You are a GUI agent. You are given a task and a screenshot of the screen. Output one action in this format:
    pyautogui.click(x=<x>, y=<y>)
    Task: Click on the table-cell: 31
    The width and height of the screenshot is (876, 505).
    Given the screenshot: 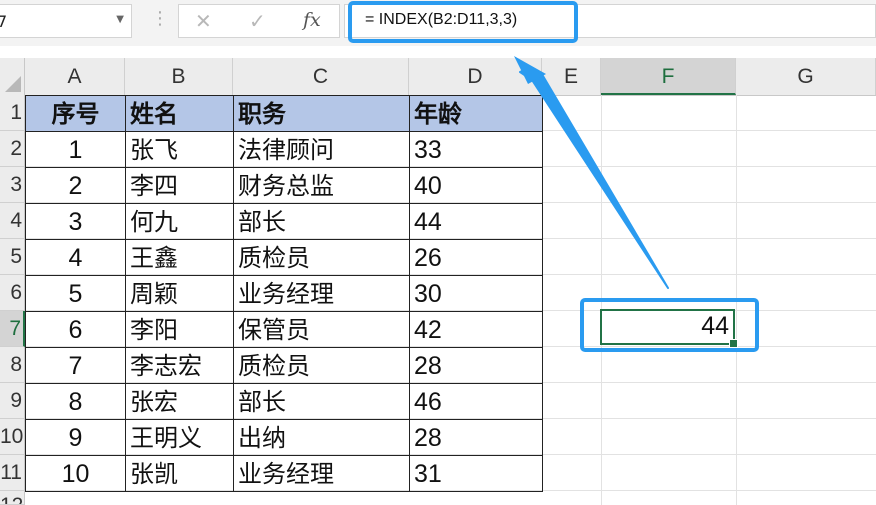 What is the action you would take?
    pyautogui.click(x=476, y=473)
    